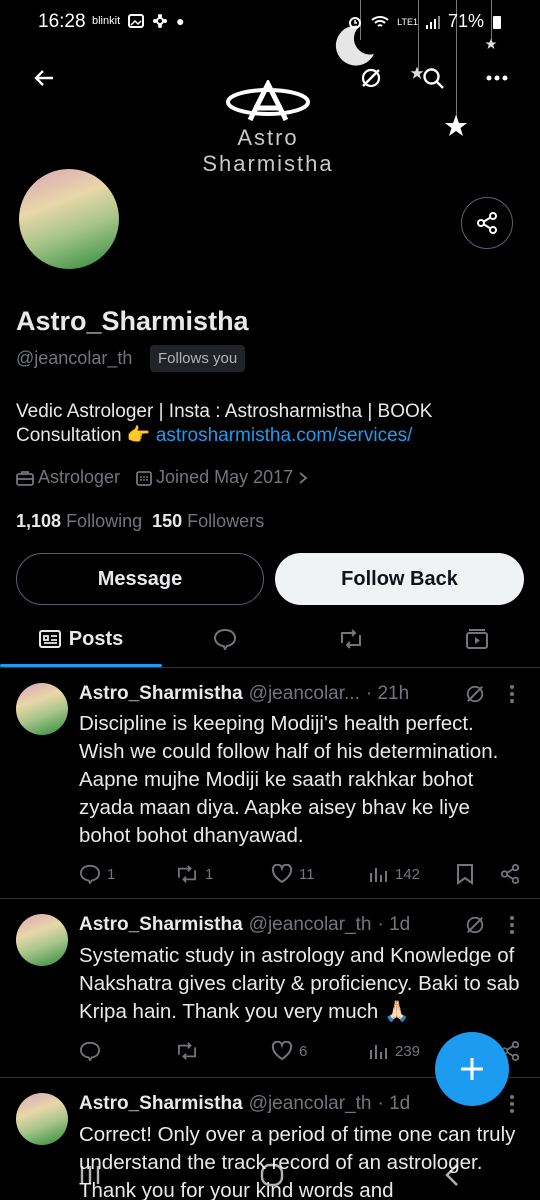  I want to click on search-icon, so click(433, 78).